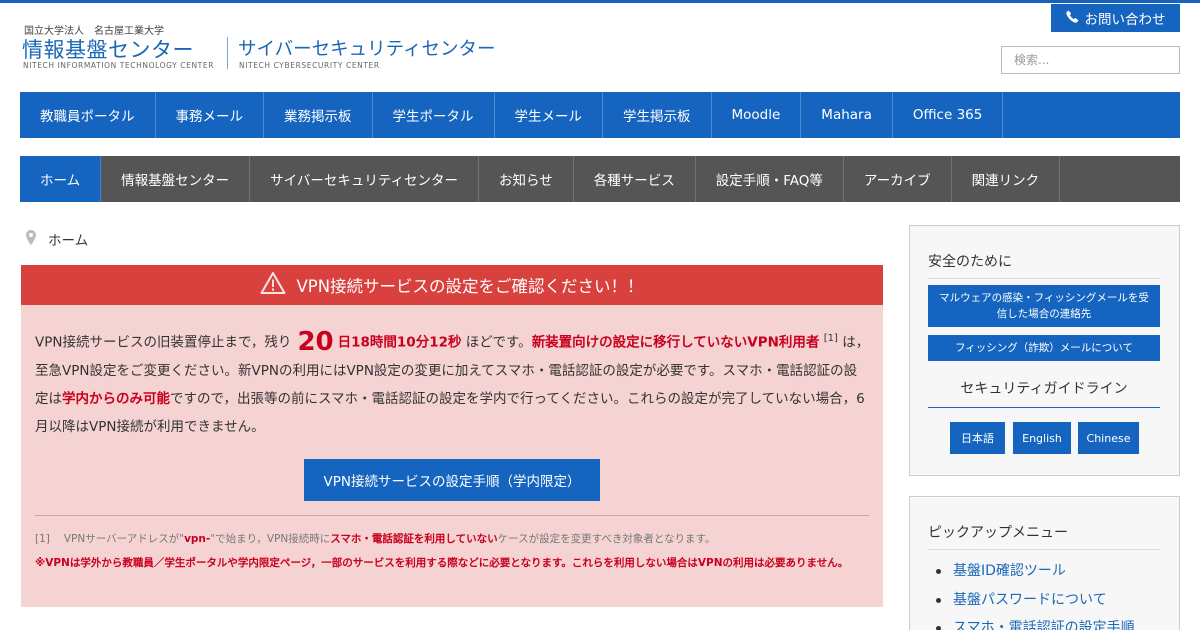 Image resolution: width=1200 pixels, height=630 pixels. What do you see at coordinates (31, 239) in the screenshot?
I see `map-pin-icon` at bounding box center [31, 239].